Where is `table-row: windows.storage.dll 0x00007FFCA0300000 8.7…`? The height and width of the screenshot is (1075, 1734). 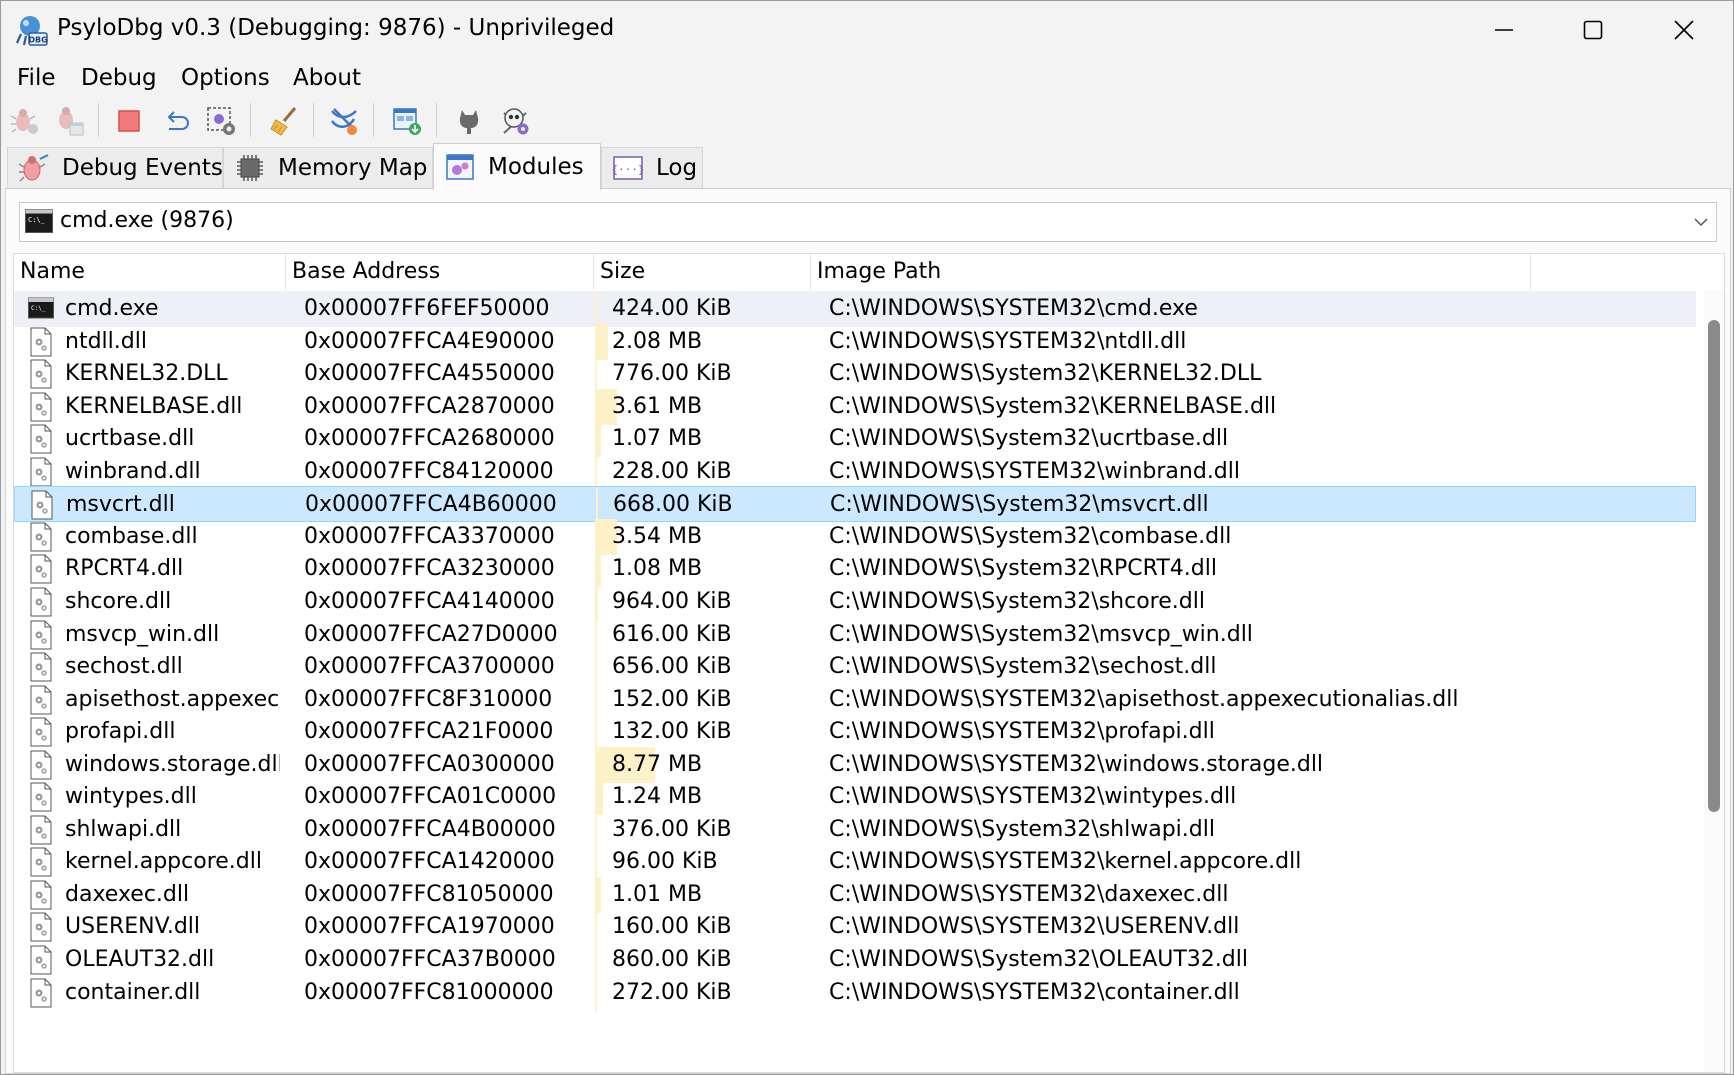 table-row: windows.storage.dll 0x00007FFCA0300000 8.7… is located at coordinates (855, 765).